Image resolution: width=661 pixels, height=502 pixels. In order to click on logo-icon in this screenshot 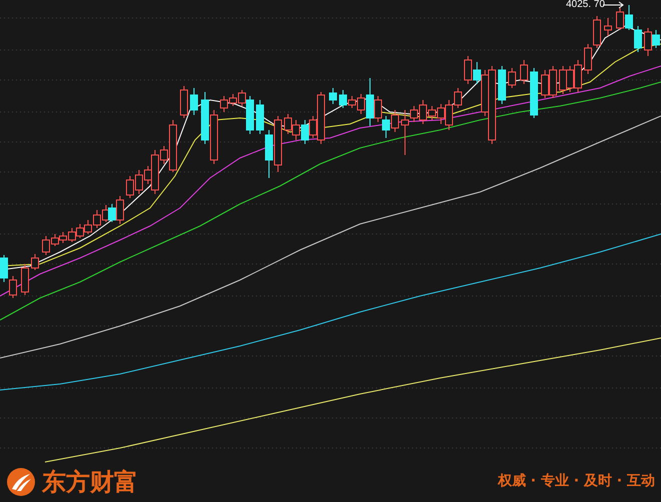, I will do `click(21, 482)`.